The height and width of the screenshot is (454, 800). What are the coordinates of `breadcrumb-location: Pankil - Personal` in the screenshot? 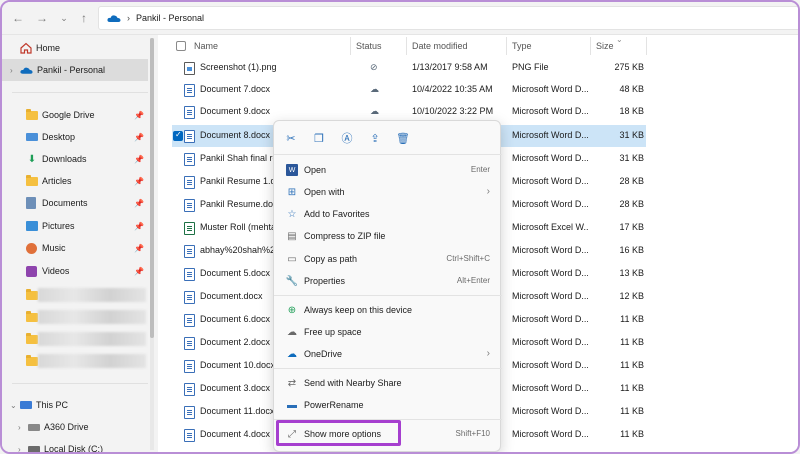 It's located at (170, 18).